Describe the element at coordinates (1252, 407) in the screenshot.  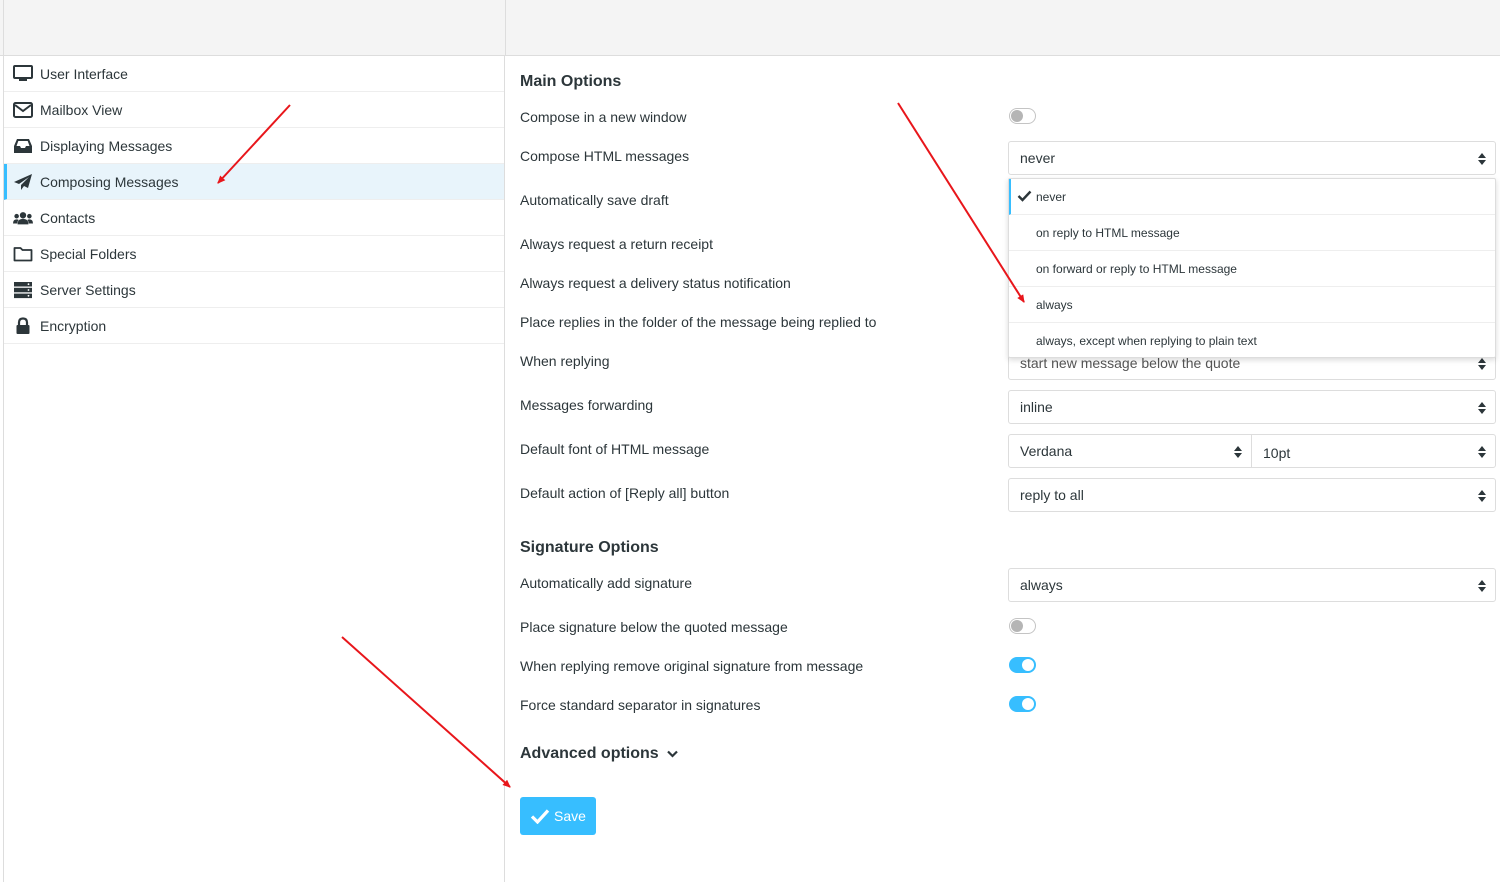
I see `messages-forwarding-select: inline` at that location.